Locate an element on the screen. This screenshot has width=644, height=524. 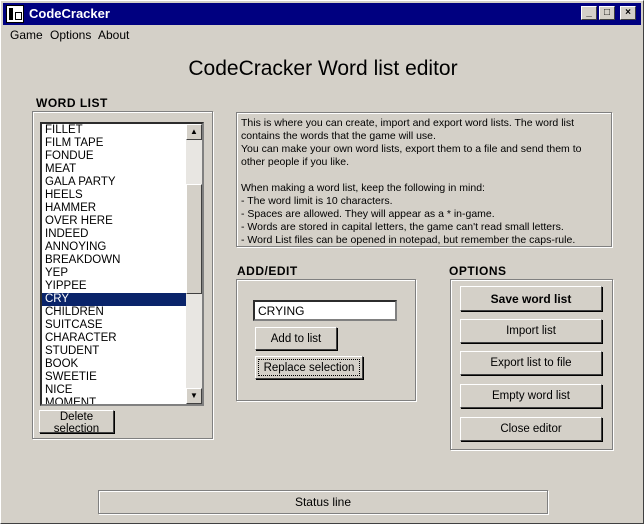
list-item: FONDUE is located at coordinates (115, 156).